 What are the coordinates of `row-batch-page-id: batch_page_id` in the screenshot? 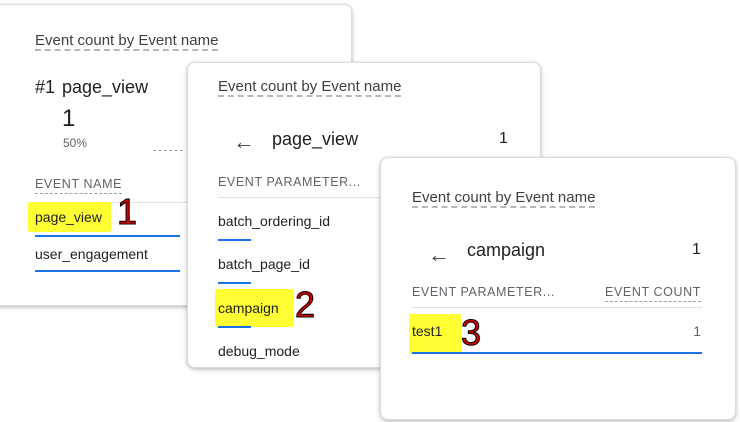 It's located at (264, 264).